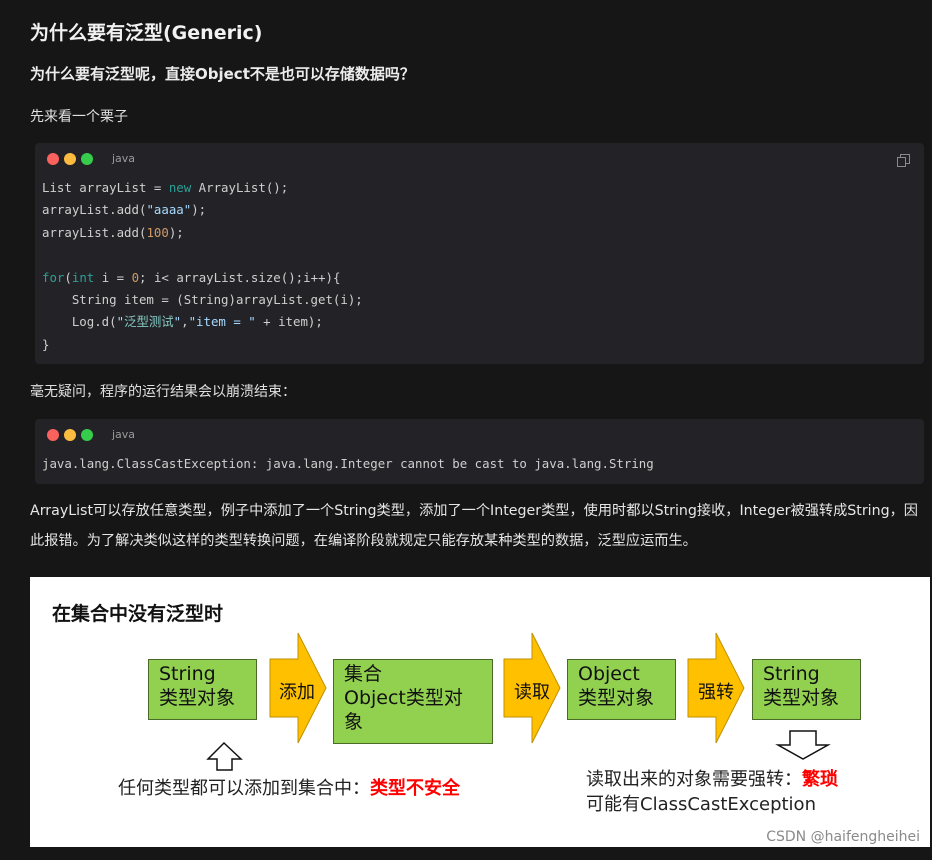 This screenshot has height=860, width=932. I want to click on watermark: CSDN @haifengheihei, so click(843, 837).